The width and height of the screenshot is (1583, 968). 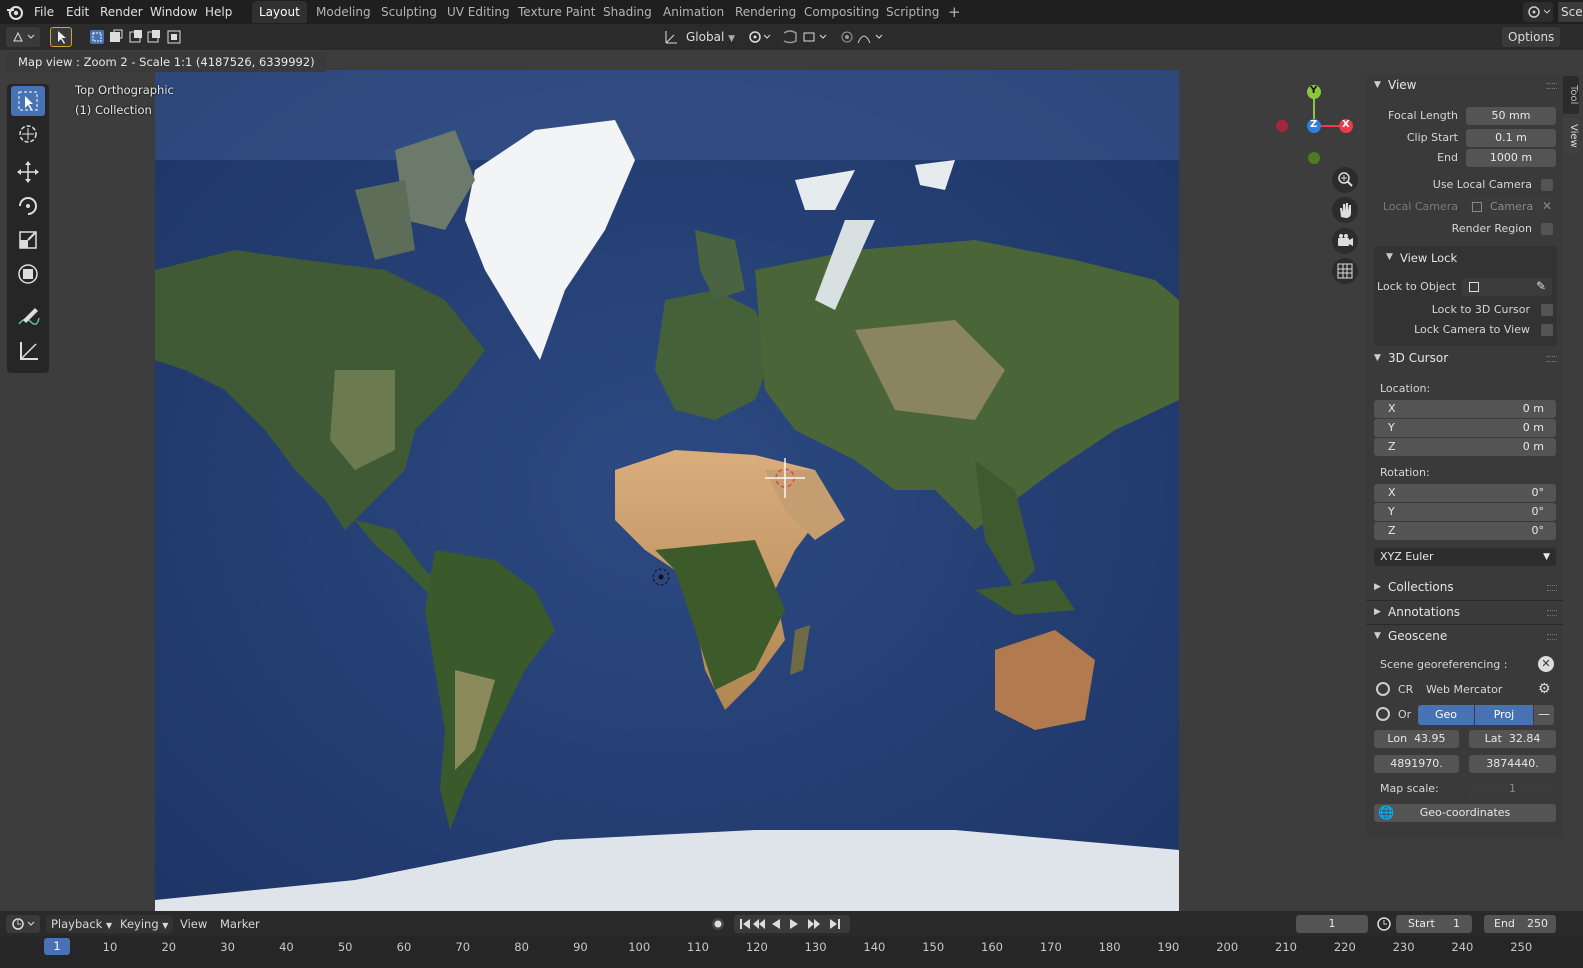 I want to click on timeline-tick: 160, so click(x=992, y=947).